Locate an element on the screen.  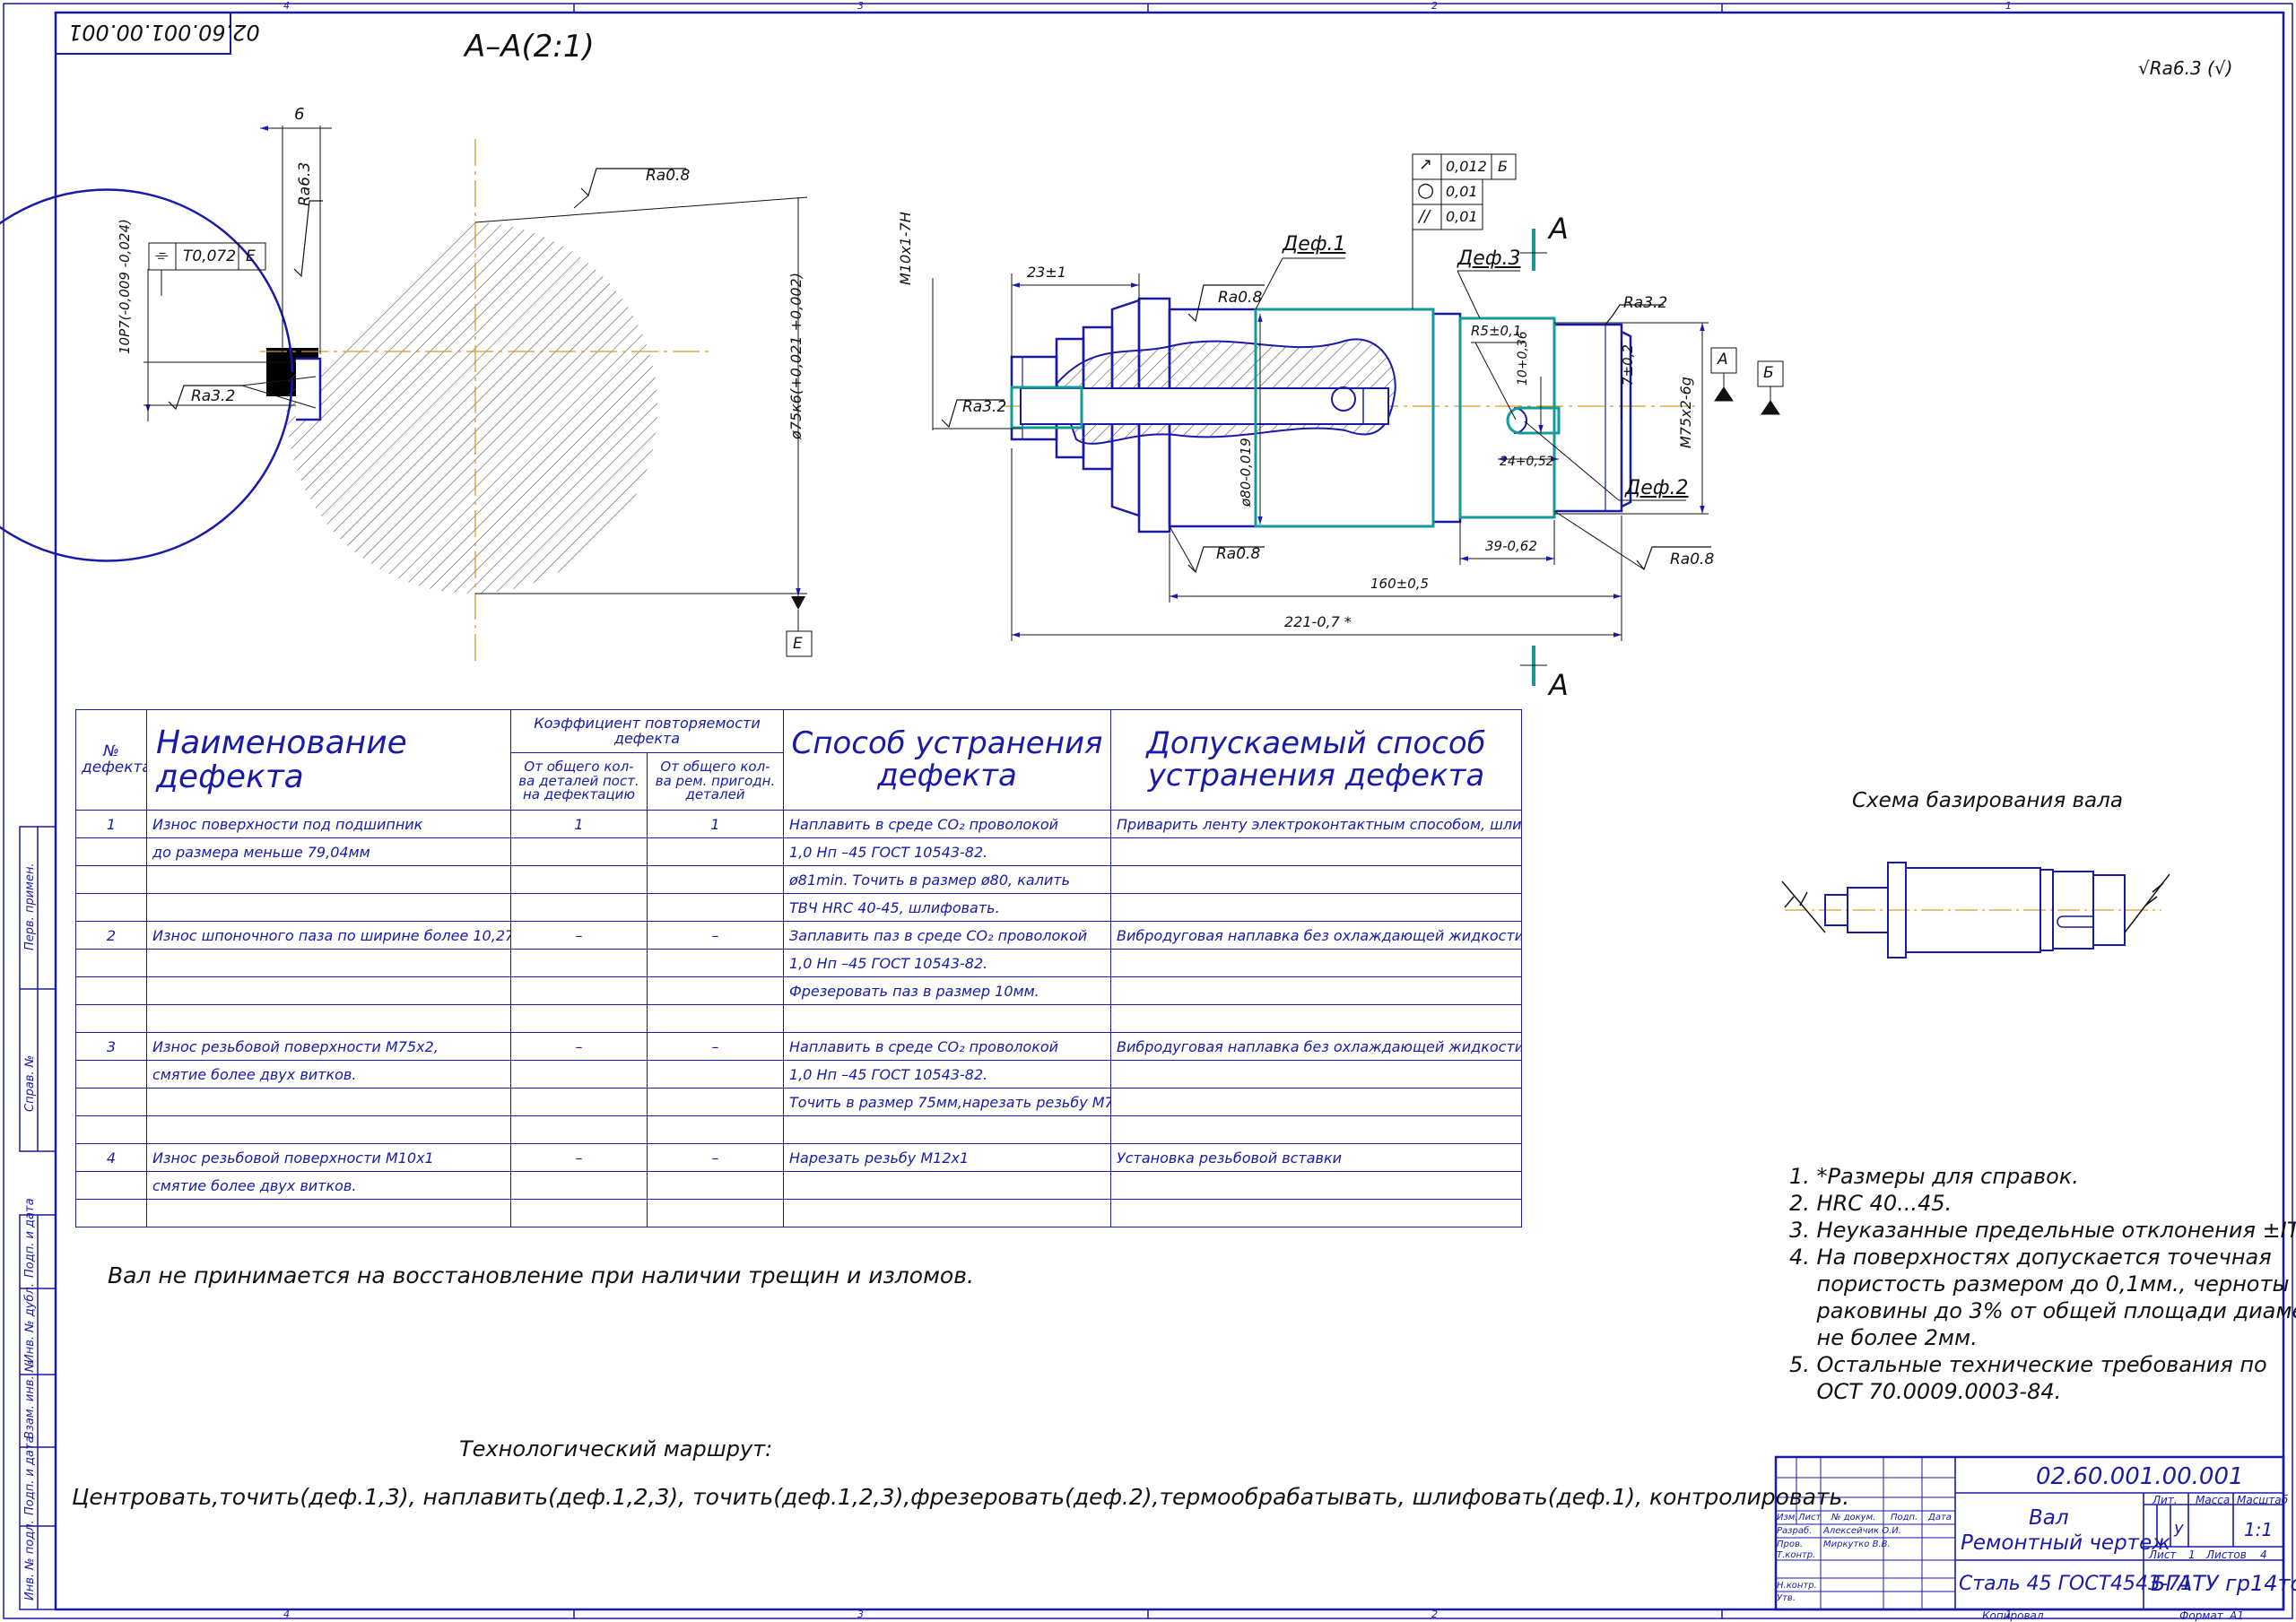
table-row: 1,0 Нп –45 ГОСТ 10543-82. is located at coordinates (798, 963).